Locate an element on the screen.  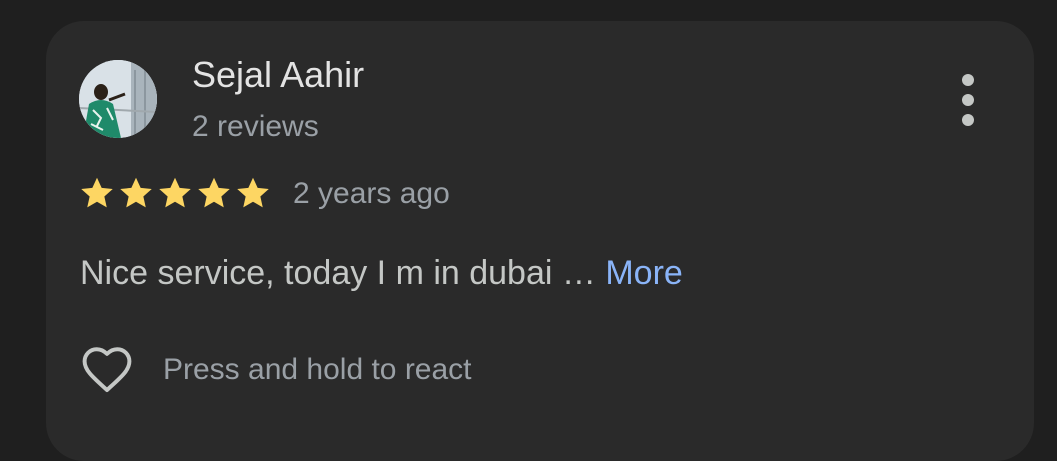
more-link: More is located at coordinates (643, 273).